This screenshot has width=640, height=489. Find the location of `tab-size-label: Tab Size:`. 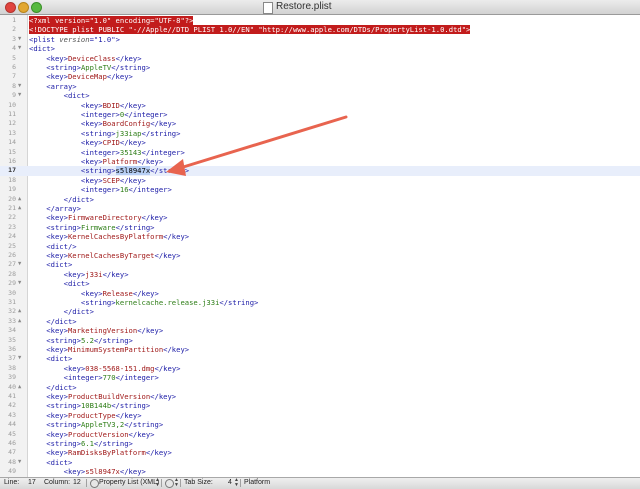

tab-size-label: Tab Size: is located at coordinates (198, 482).